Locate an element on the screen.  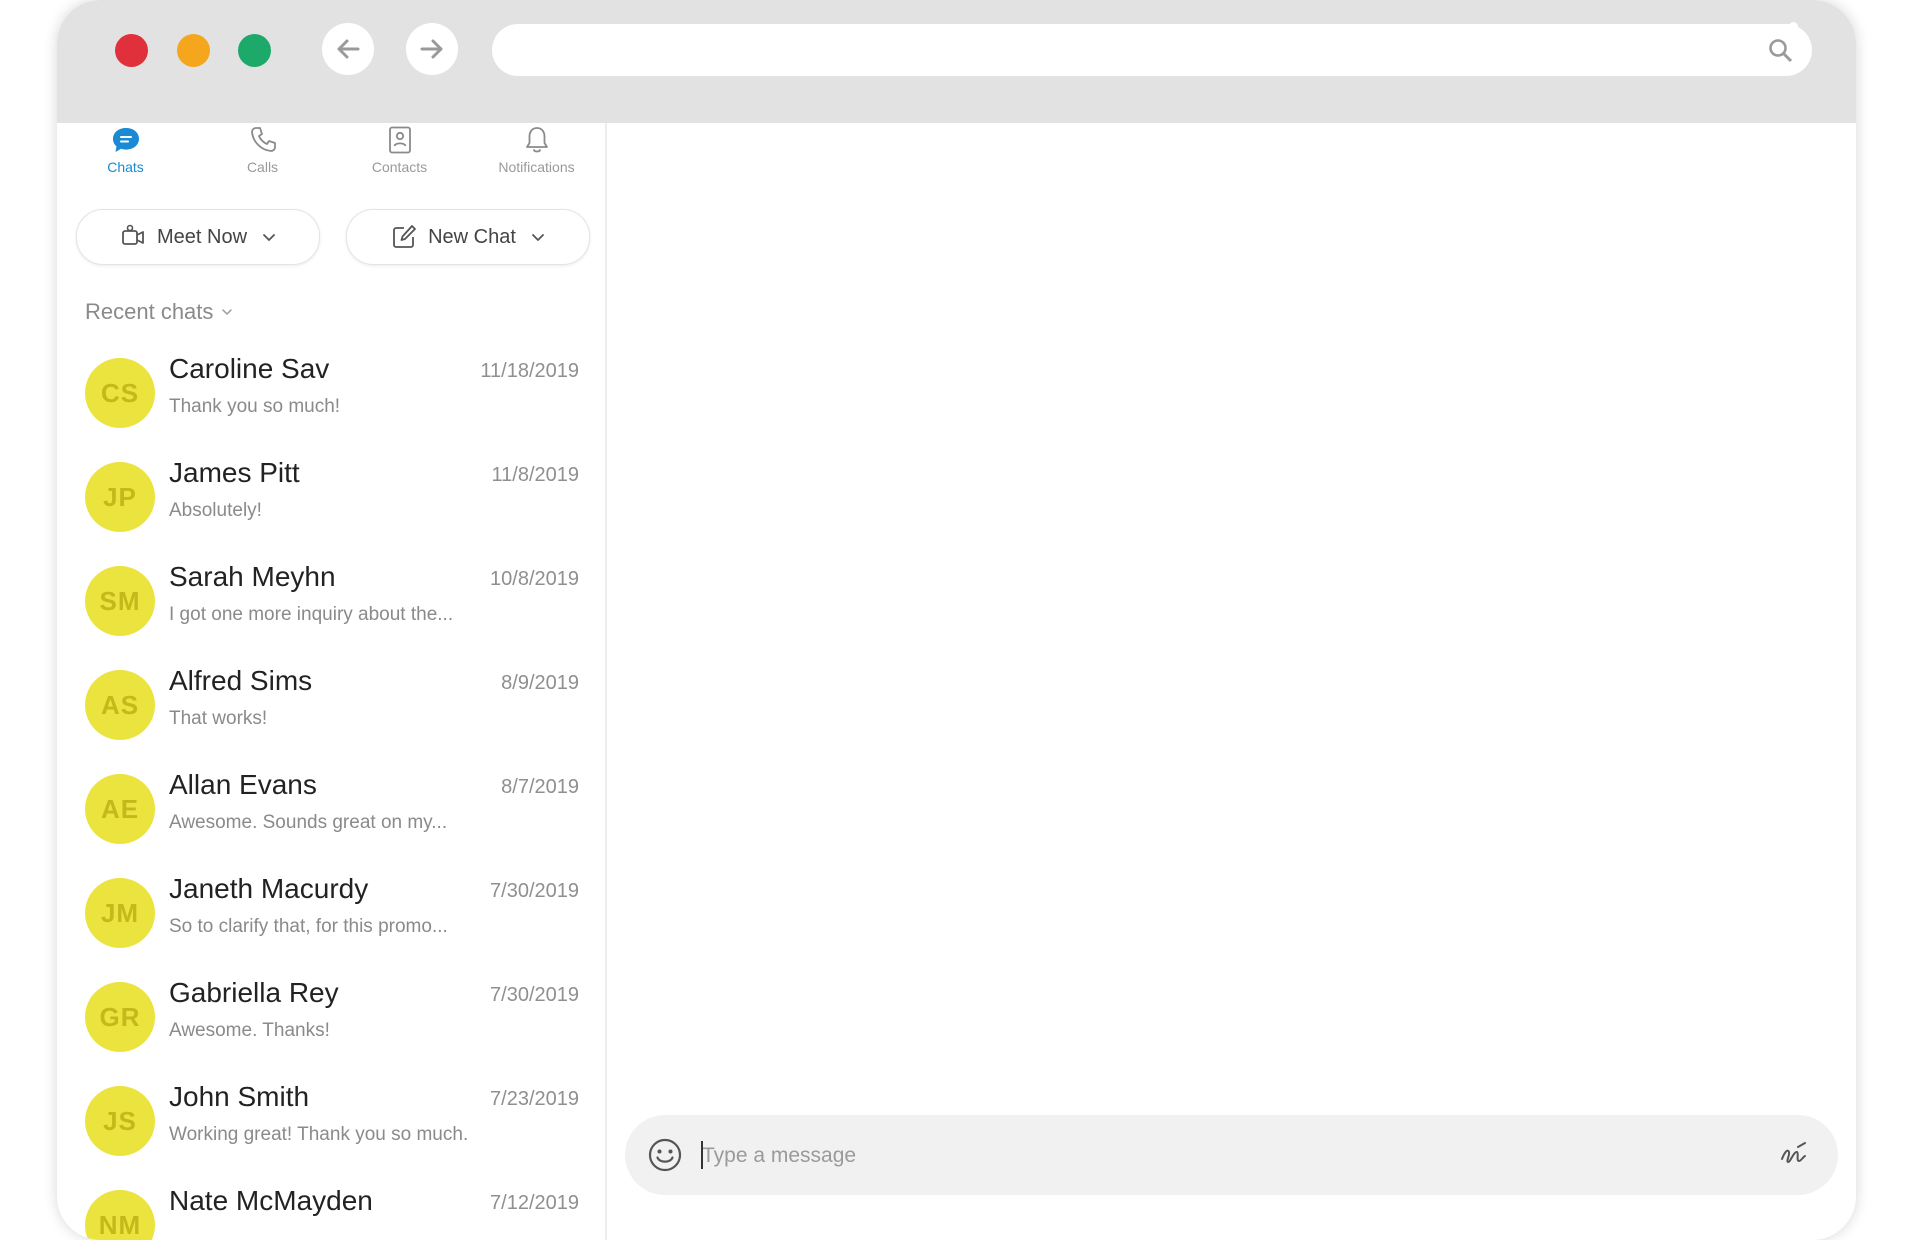
avatar: AE is located at coordinates (120, 809).